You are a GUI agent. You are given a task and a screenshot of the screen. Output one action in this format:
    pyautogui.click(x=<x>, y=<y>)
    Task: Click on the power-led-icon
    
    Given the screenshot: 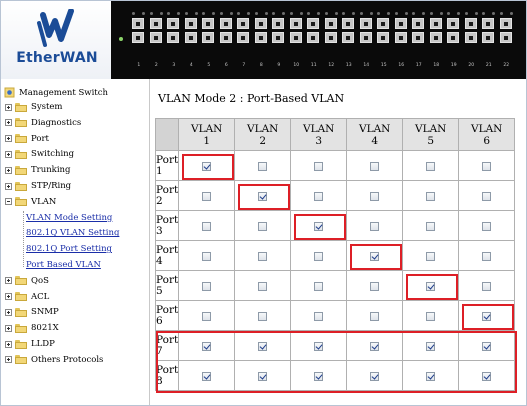 What is the action you would take?
    pyautogui.click(x=121, y=39)
    